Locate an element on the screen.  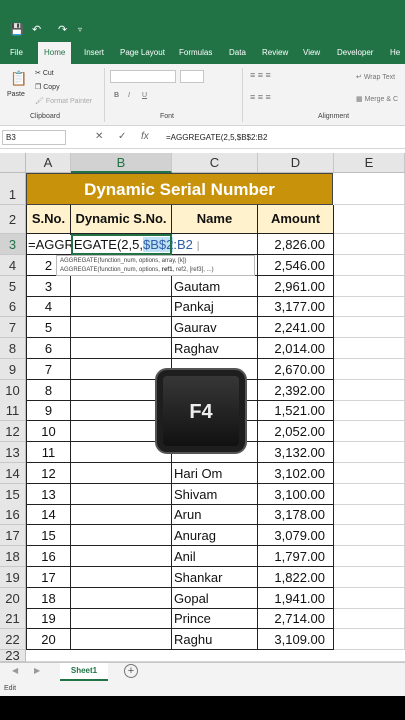
cell-sno: 10 is located at coordinates (48, 431).